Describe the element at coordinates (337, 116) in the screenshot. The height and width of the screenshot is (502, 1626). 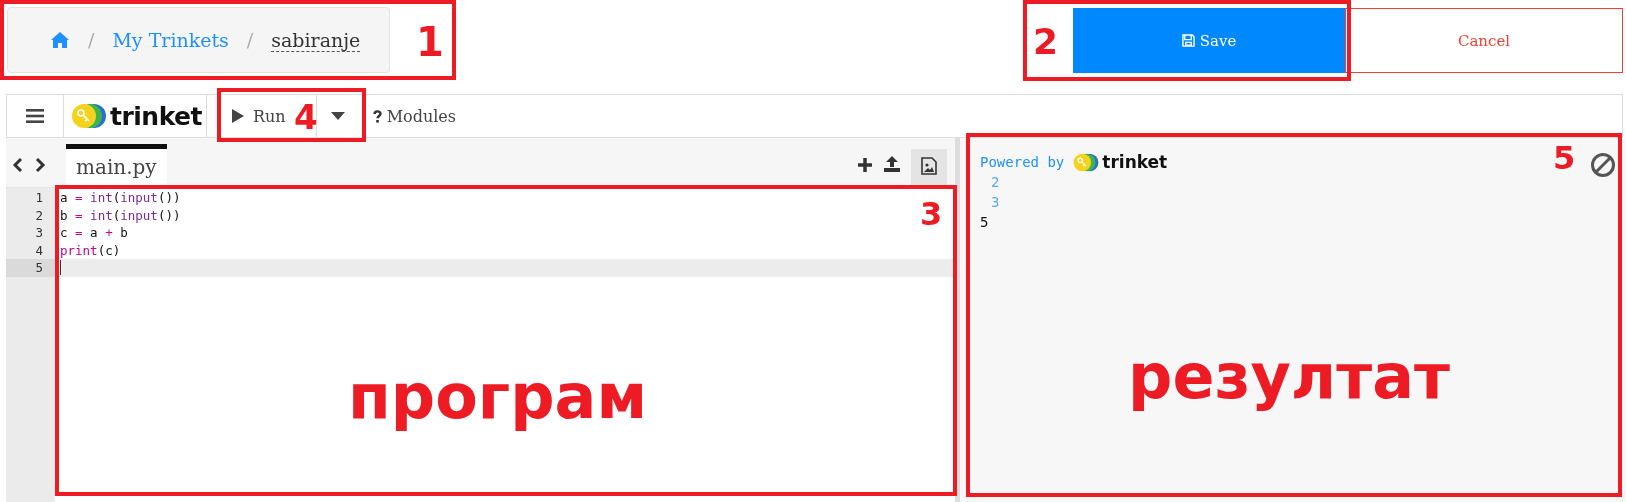
I see `caret-icon` at that location.